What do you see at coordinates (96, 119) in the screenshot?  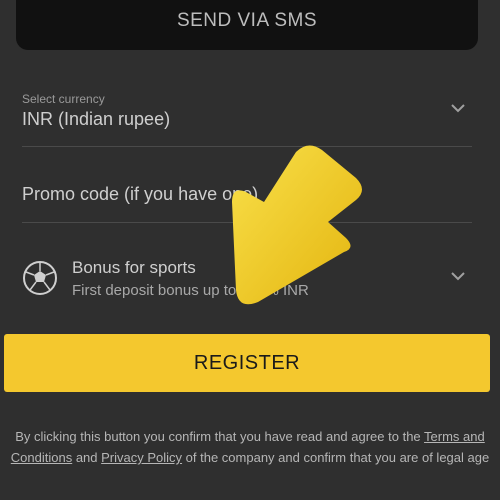 I see `currency-value: INR (Indian rupee)` at bounding box center [96, 119].